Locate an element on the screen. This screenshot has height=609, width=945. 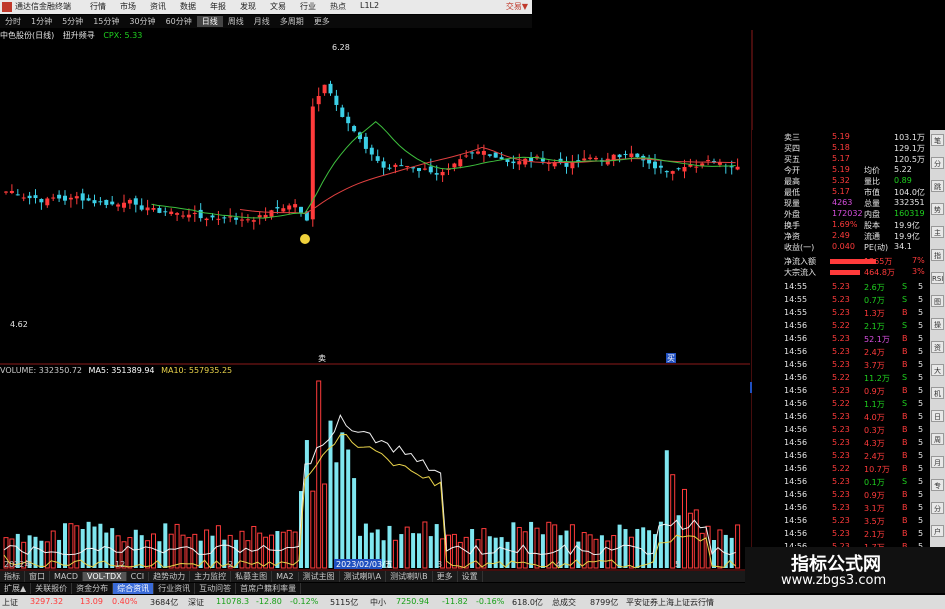
period-tab: 多周期 is located at coordinates (292, 21).